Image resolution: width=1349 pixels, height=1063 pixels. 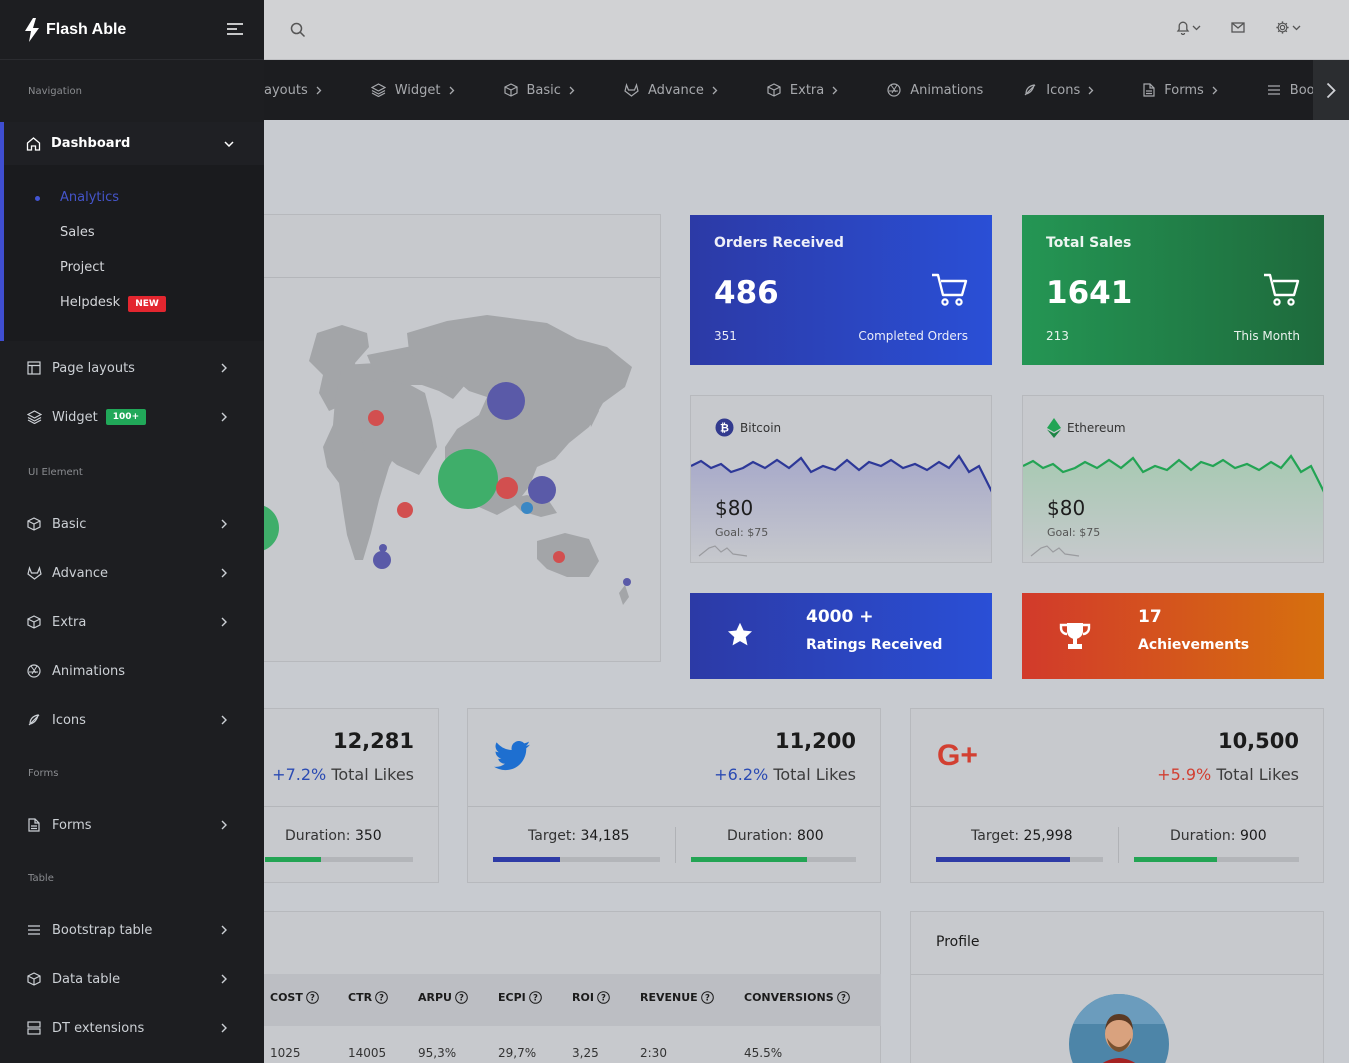 What do you see at coordinates (132, 368) in the screenshot?
I see `sidebar-item-page-layouts: Page layouts` at bounding box center [132, 368].